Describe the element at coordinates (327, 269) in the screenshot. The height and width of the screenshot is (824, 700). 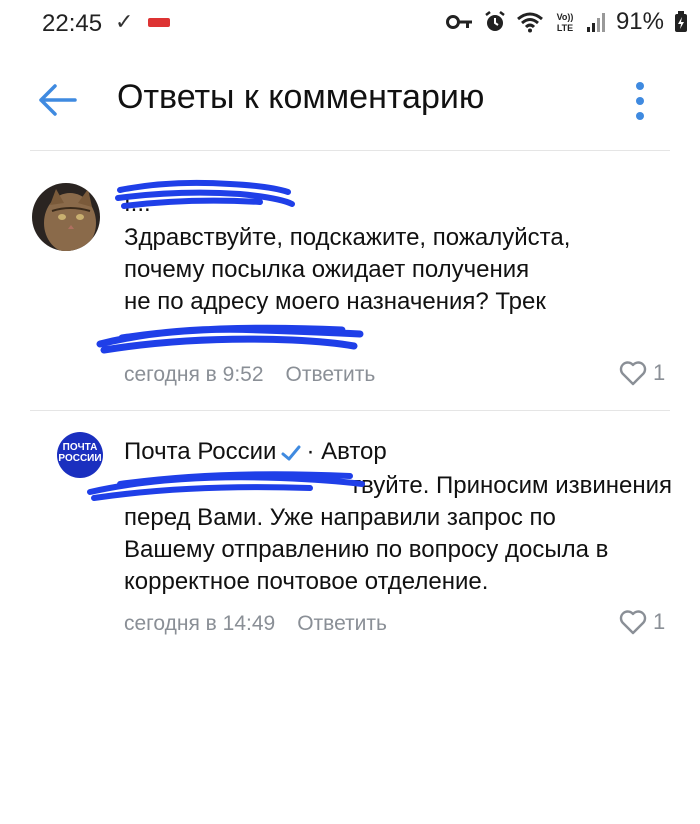
I see `comment-line: почему посылка ожидает получения` at that location.